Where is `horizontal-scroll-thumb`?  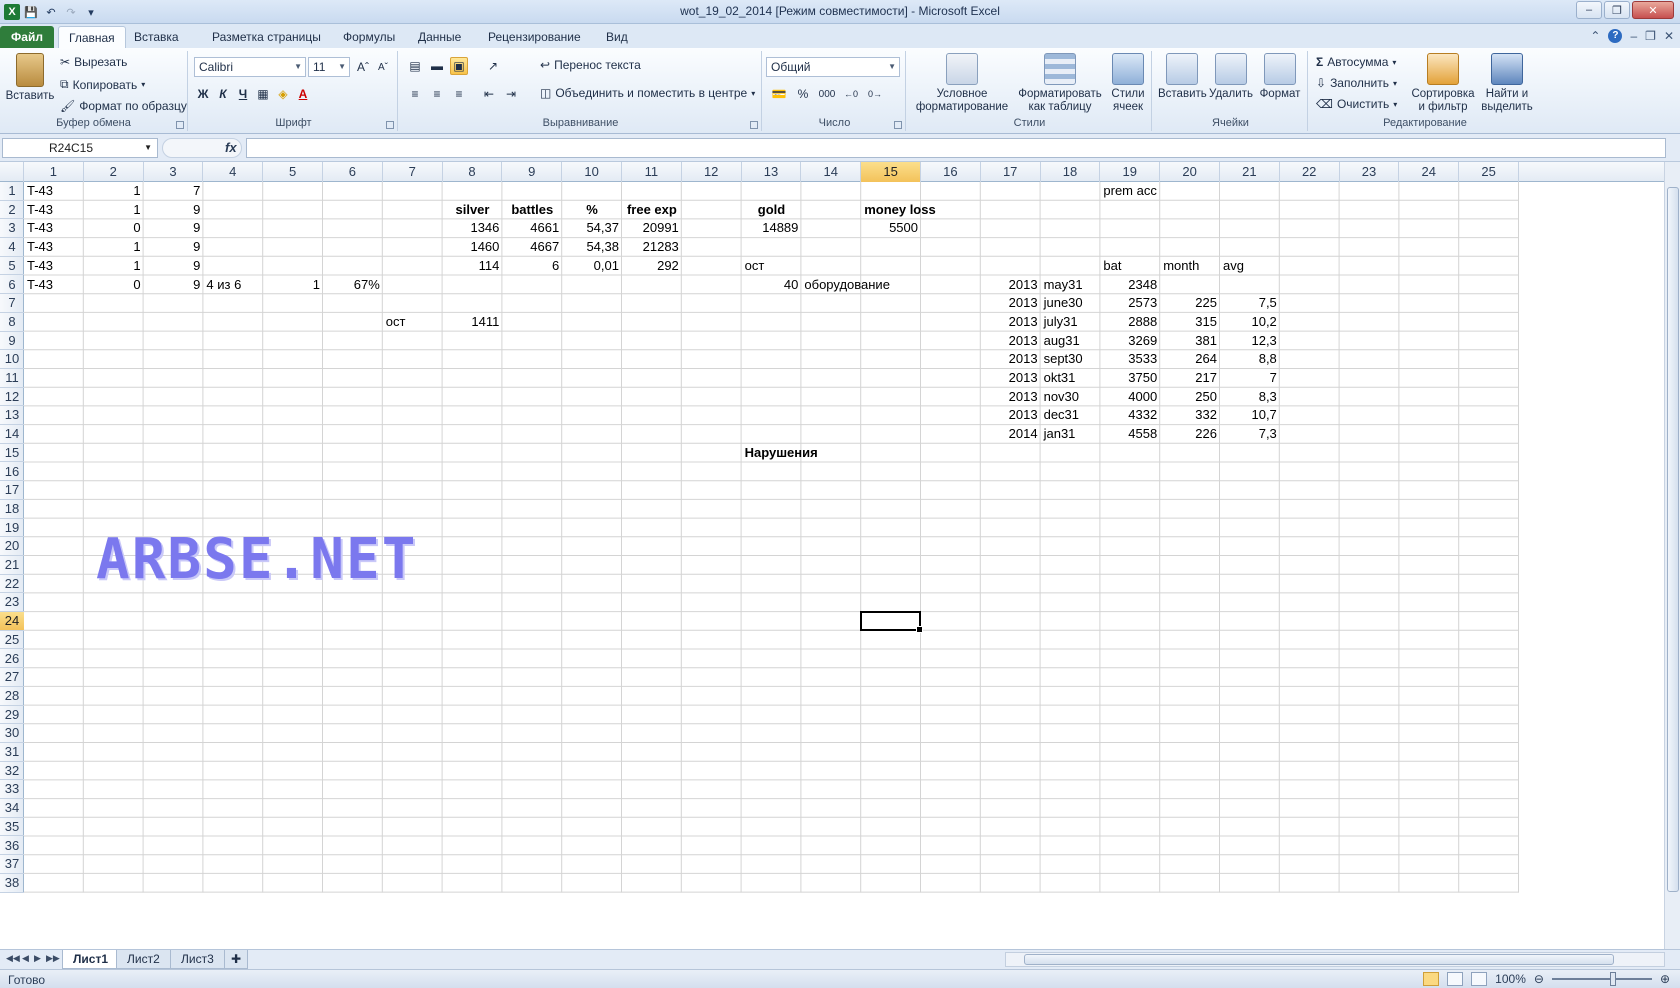
horizontal-scroll-thumb is located at coordinates (1319, 959).